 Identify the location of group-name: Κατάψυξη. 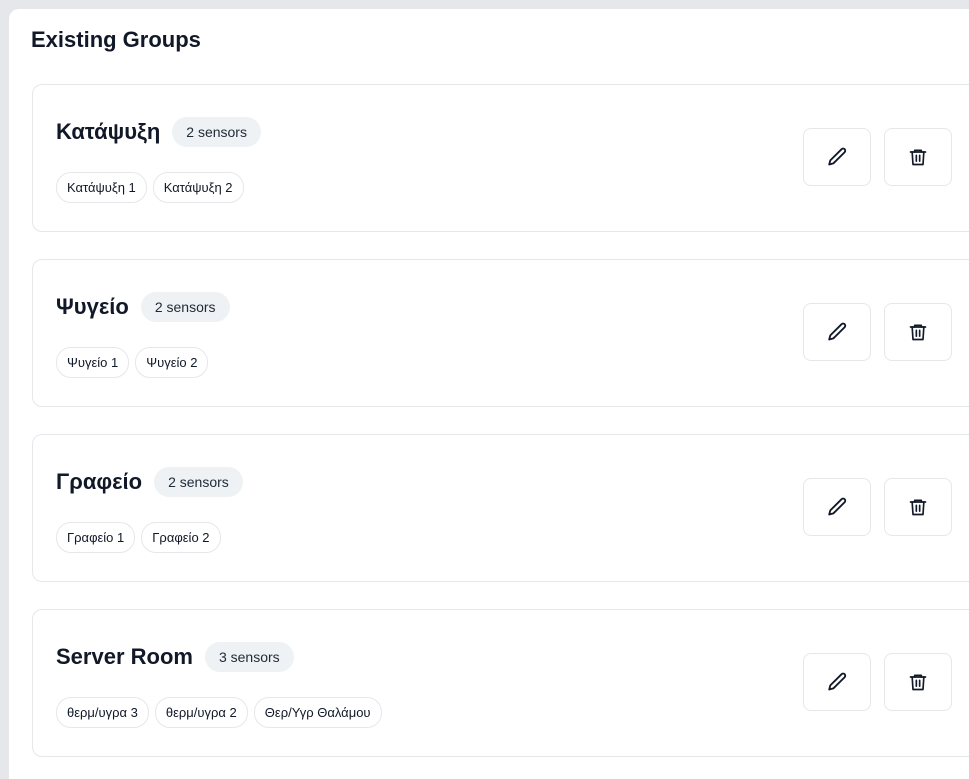
(108, 131).